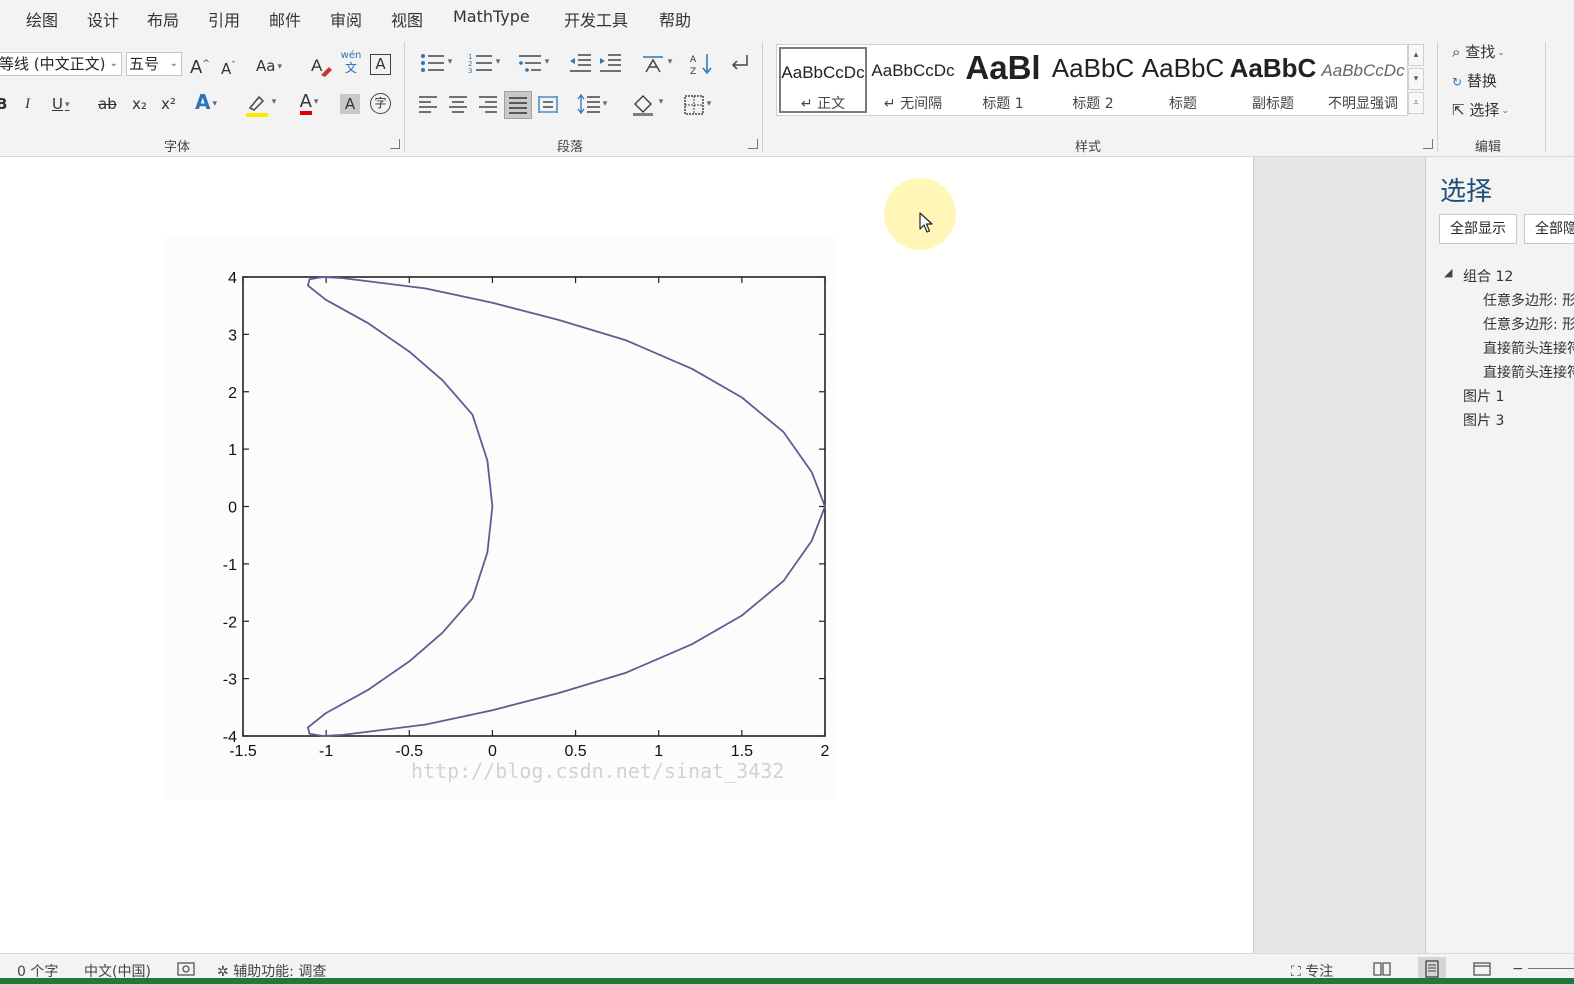  I want to click on show-marks-button, so click(739, 65).